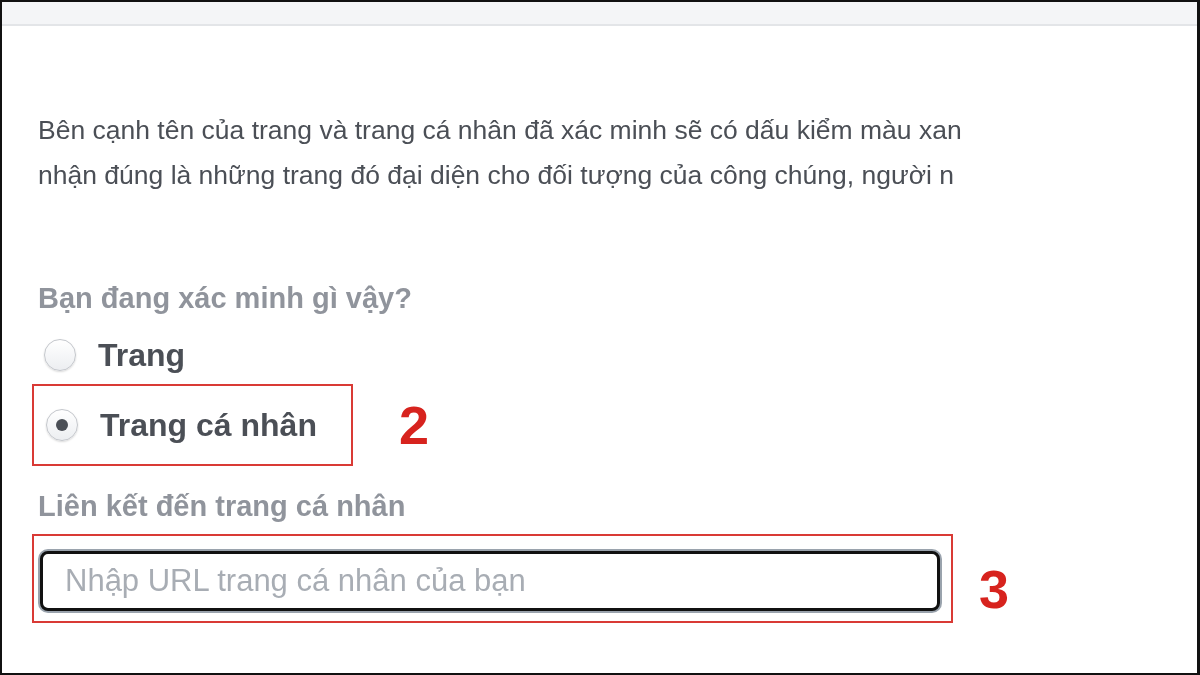  I want to click on annotation-number: 2, so click(413, 425).